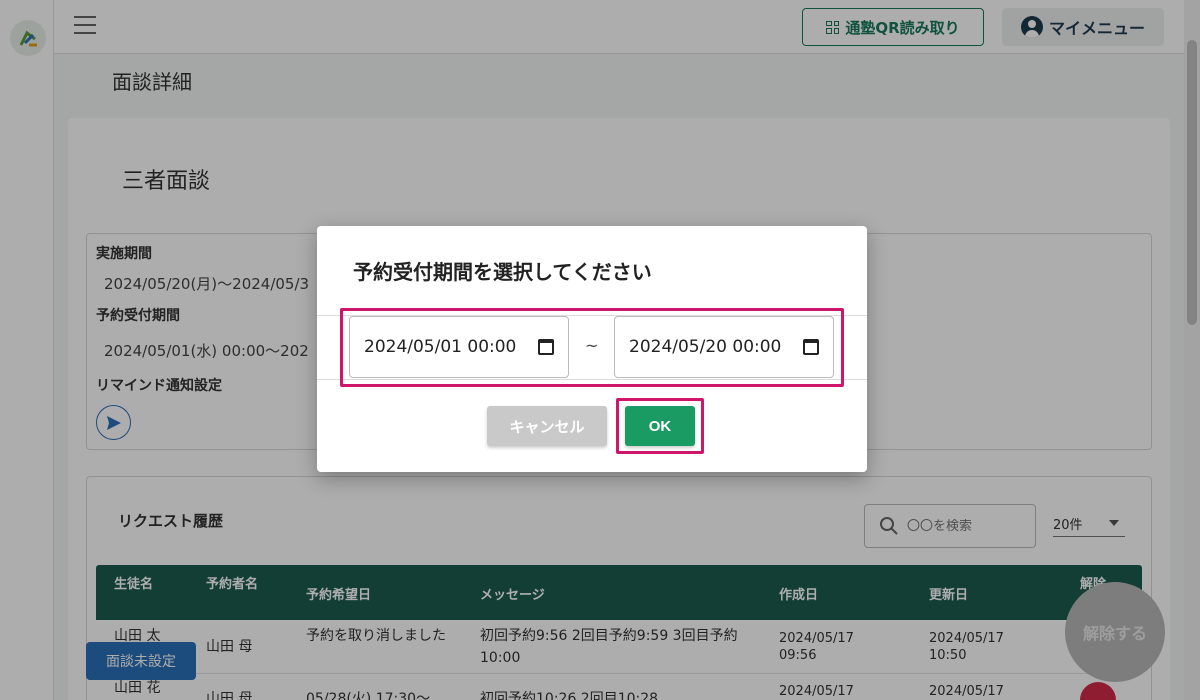 The height and width of the screenshot is (700, 1200). I want to click on dialog-title: 予約受付期間を選択してください, so click(502, 272).